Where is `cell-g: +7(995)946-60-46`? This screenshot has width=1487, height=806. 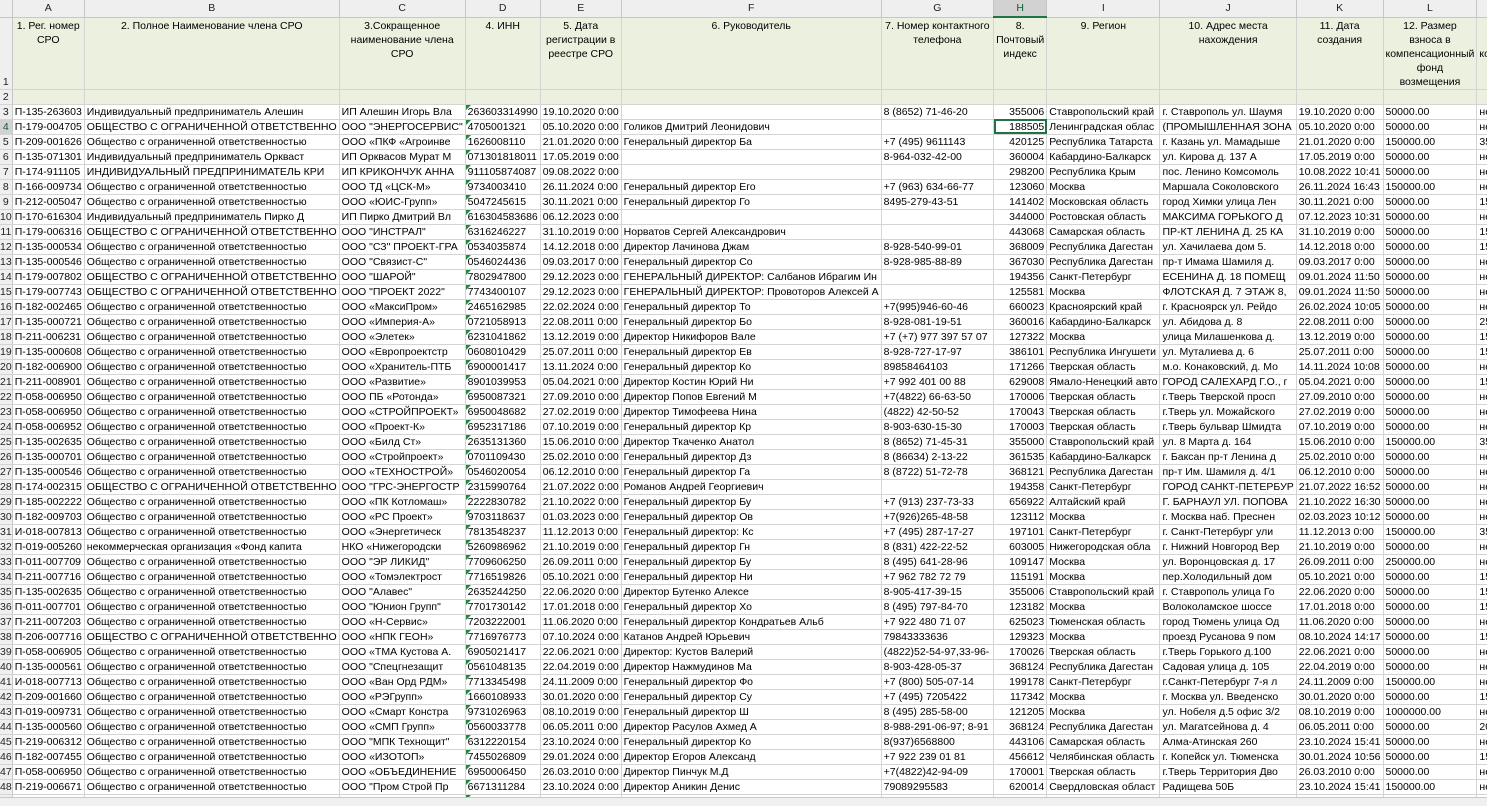 cell-g: +7(995)946-60-46 is located at coordinates (938, 307).